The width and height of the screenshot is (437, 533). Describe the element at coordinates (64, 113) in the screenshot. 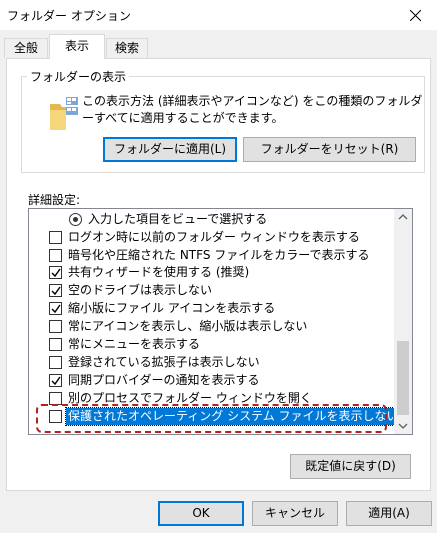

I see `folder-views-icon` at that location.